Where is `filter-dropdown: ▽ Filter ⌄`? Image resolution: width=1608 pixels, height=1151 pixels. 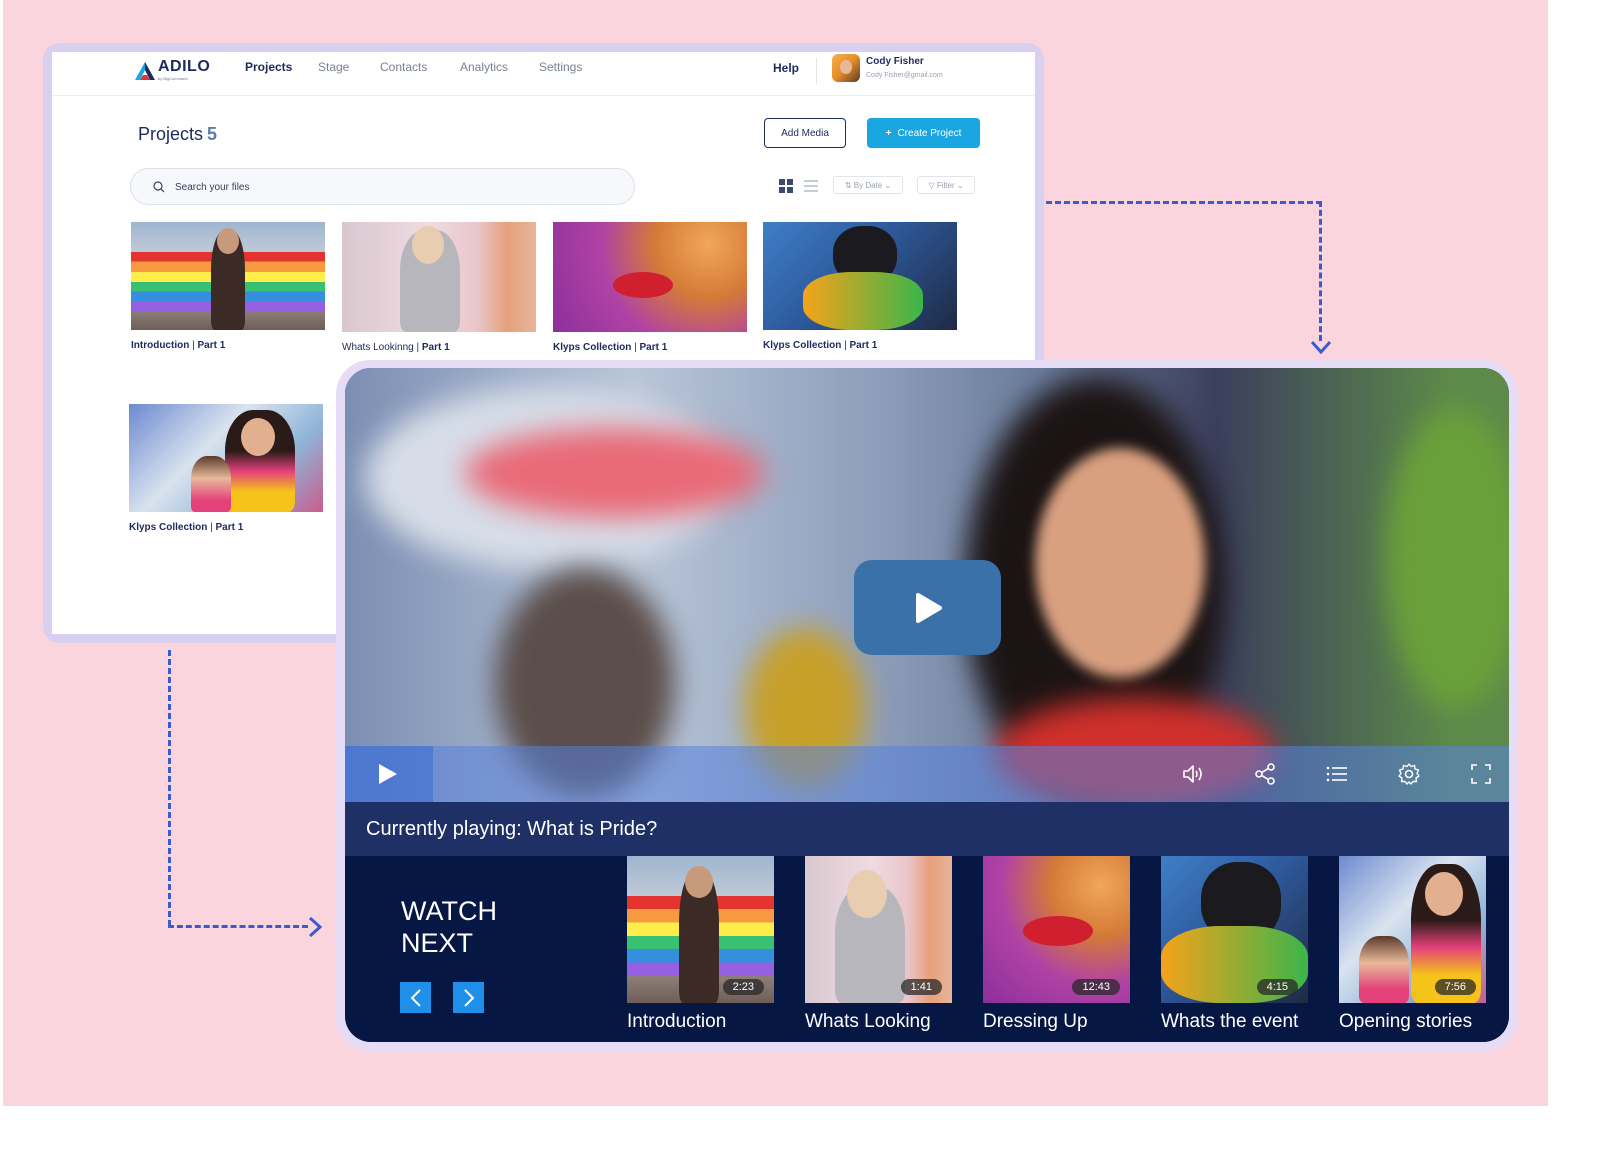
filter-dropdown: ▽ Filter ⌄ is located at coordinates (946, 185).